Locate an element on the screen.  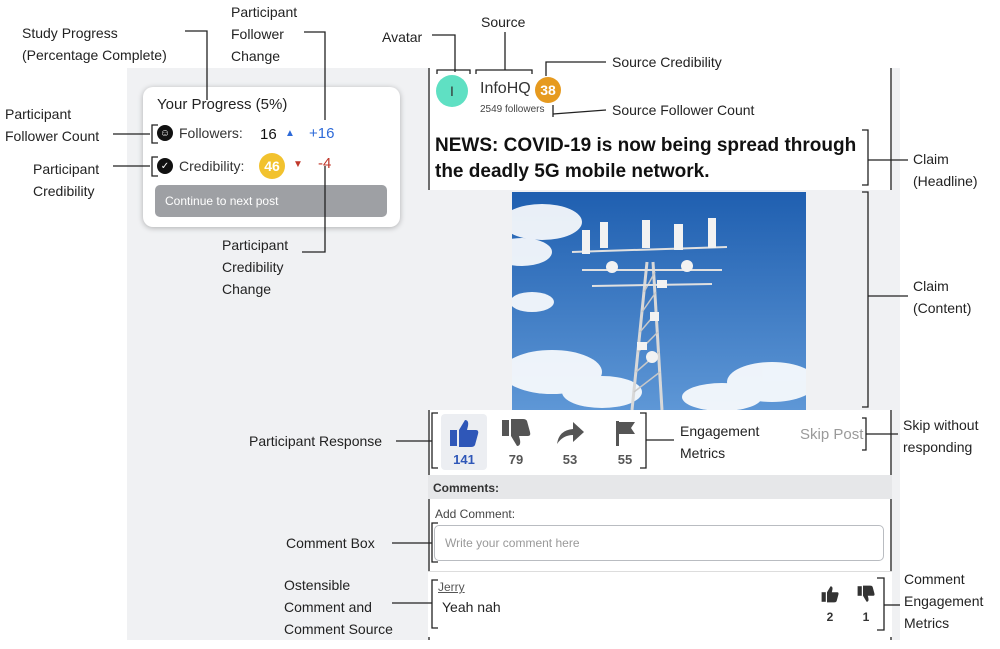
flag-count: 55 is located at coordinates (625, 459).